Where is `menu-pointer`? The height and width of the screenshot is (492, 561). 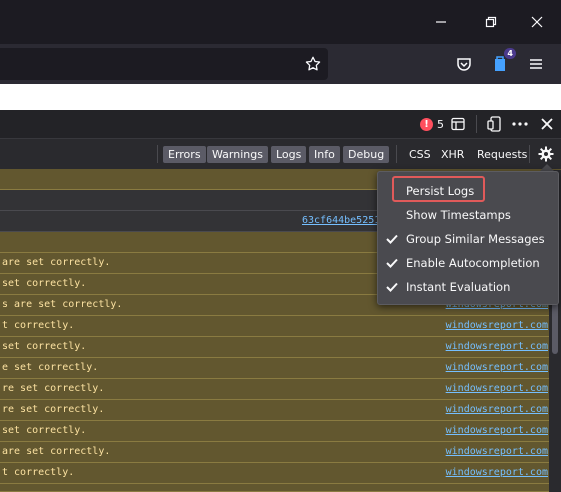 menu-pointer is located at coordinates (547, 167).